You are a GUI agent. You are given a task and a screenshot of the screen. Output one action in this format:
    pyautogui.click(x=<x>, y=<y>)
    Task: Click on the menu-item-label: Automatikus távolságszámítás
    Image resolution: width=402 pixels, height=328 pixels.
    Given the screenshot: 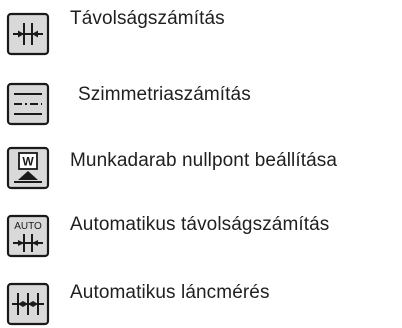 What is the action you would take?
    pyautogui.click(x=200, y=224)
    